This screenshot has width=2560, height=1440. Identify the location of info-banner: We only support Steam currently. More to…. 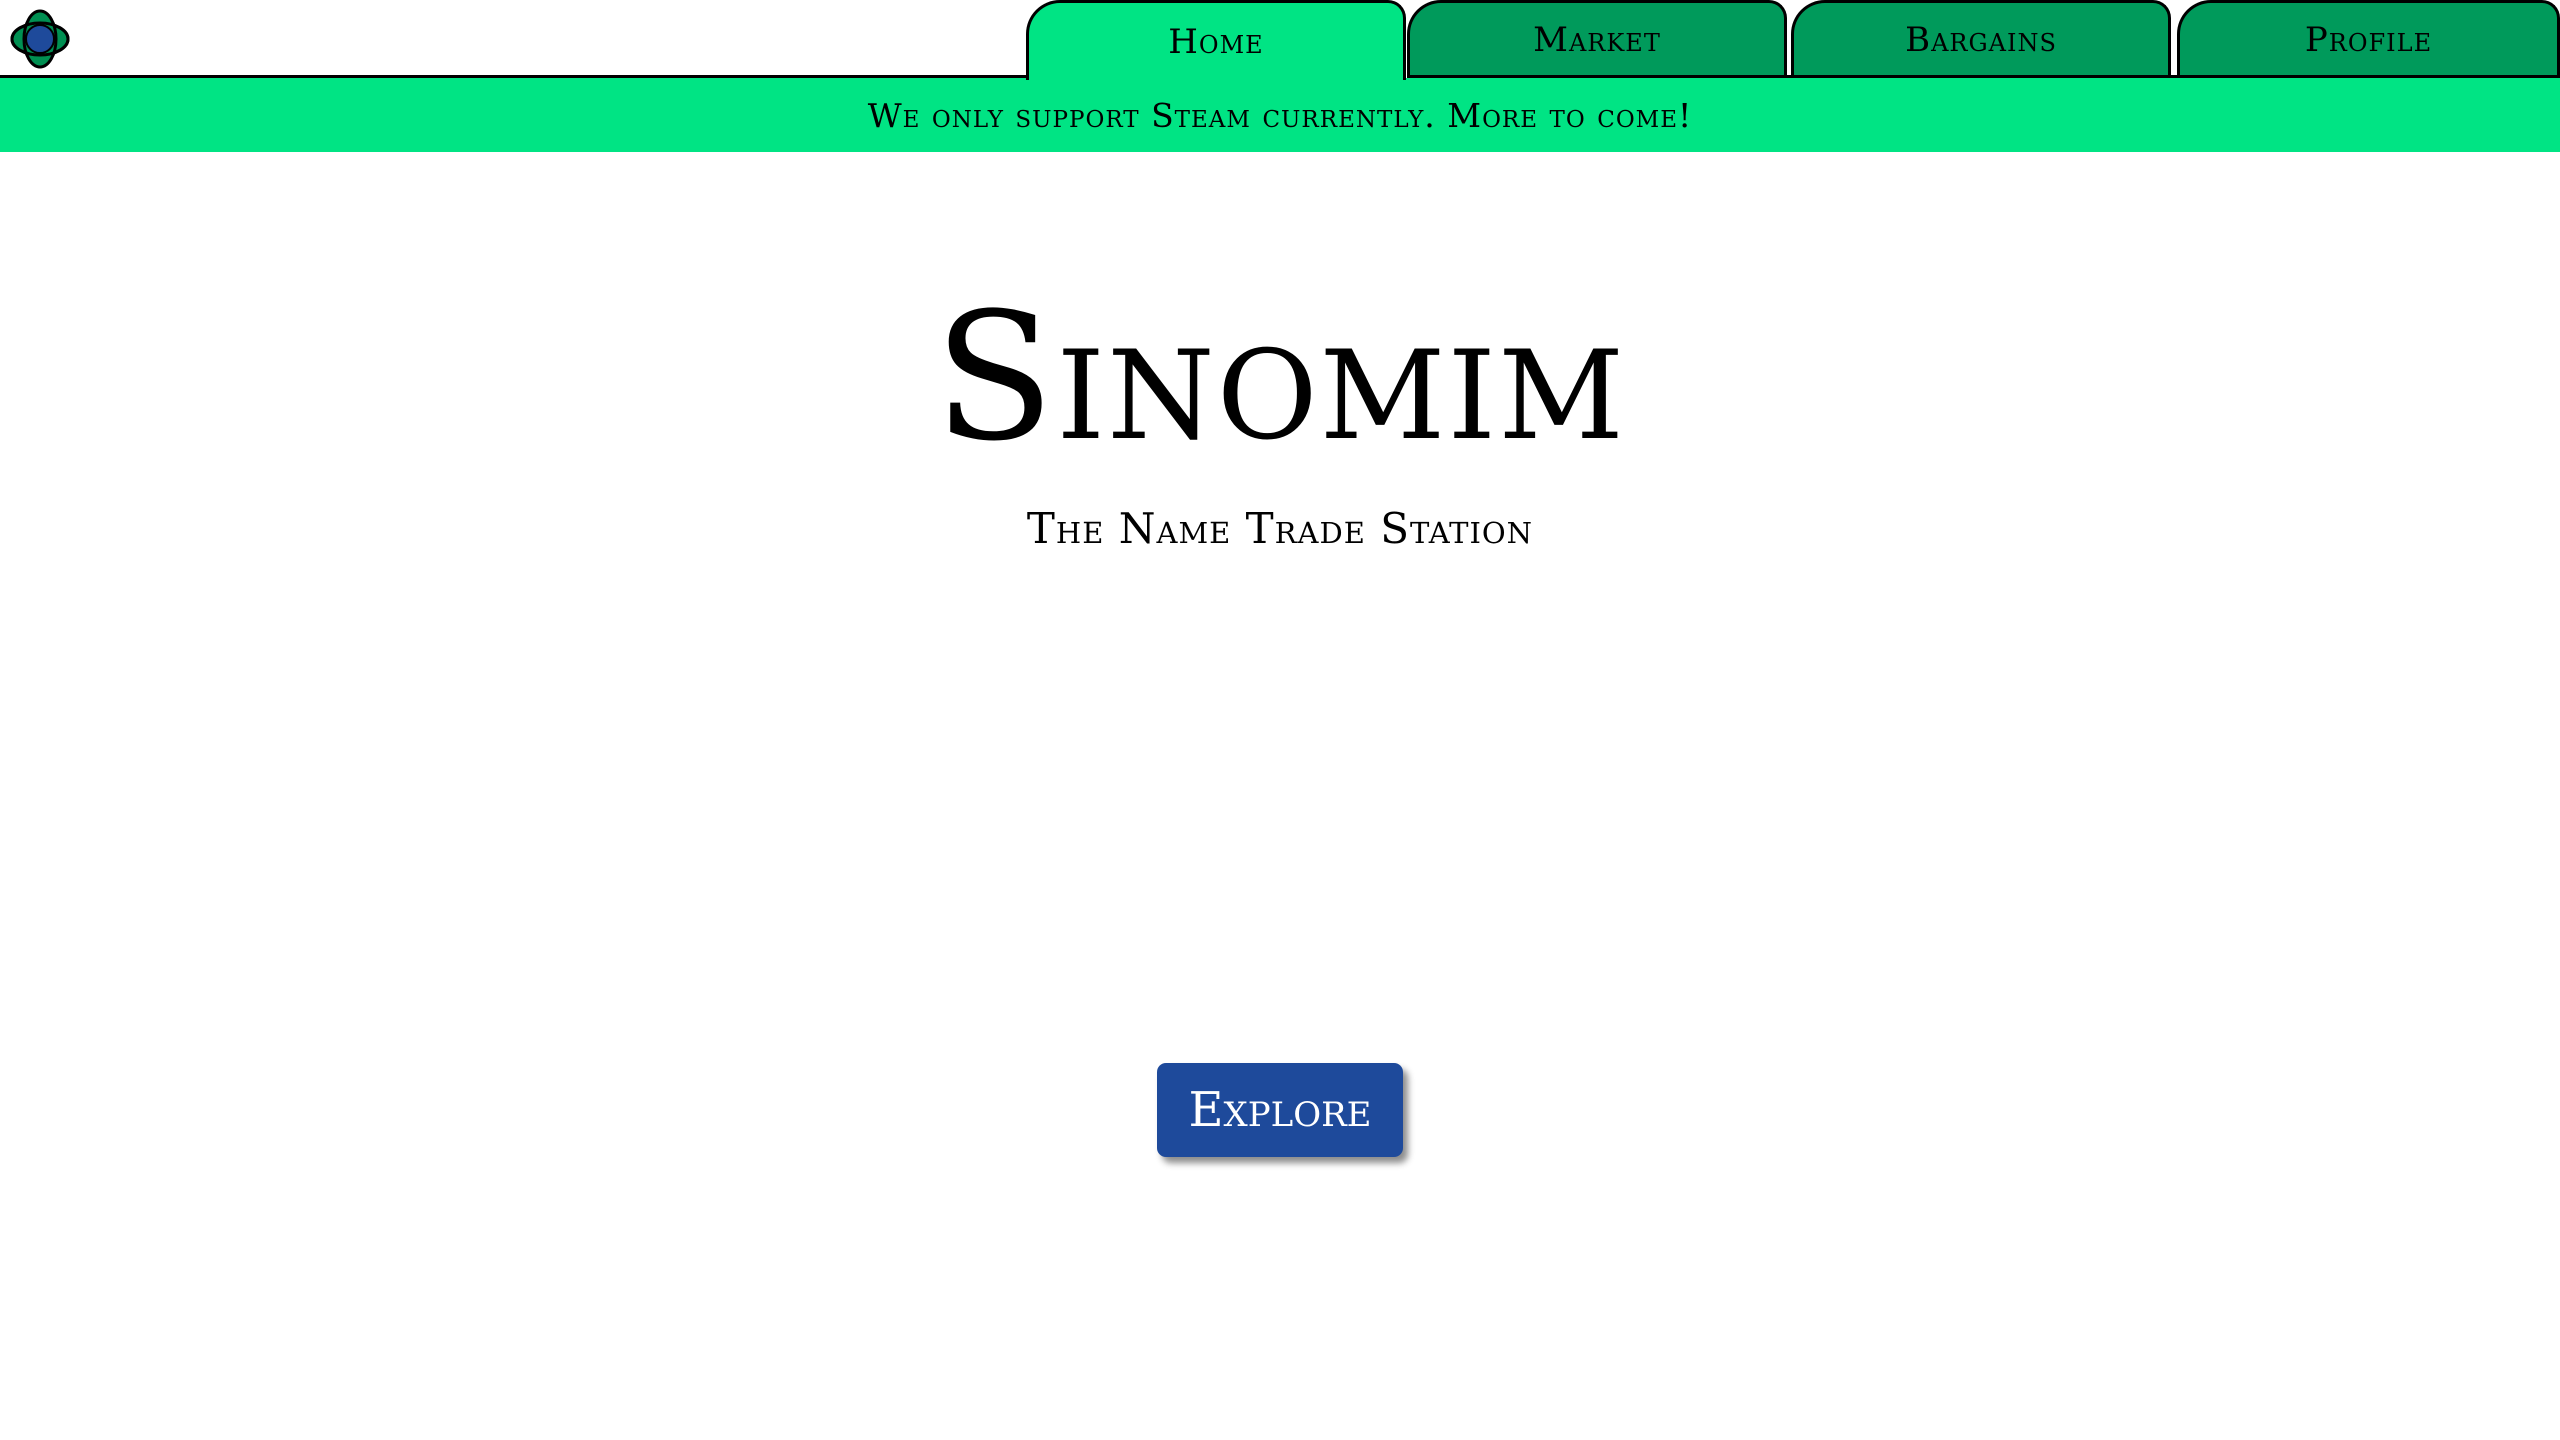
(1280, 115).